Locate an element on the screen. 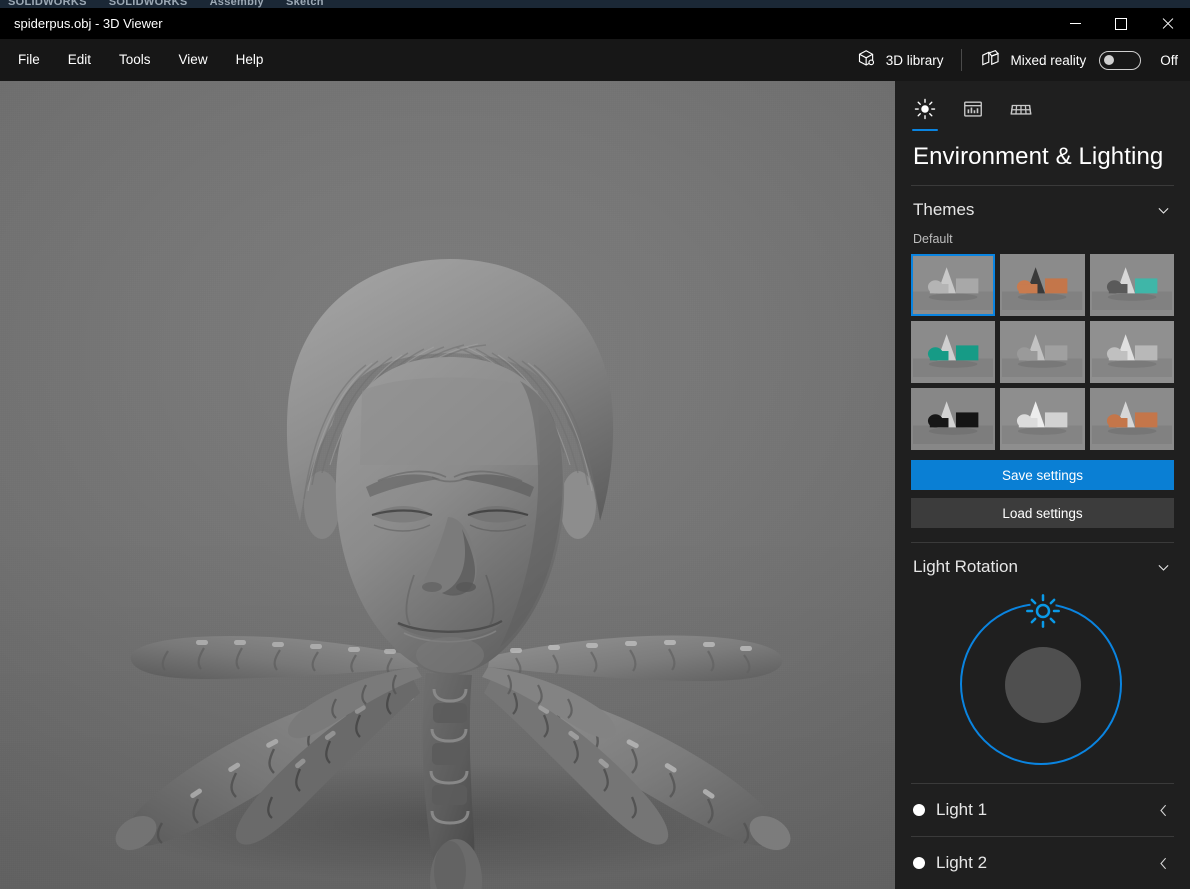 The image size is (1190, 889). light-row-1: Light 1 is located at coordinates (1042, 810).